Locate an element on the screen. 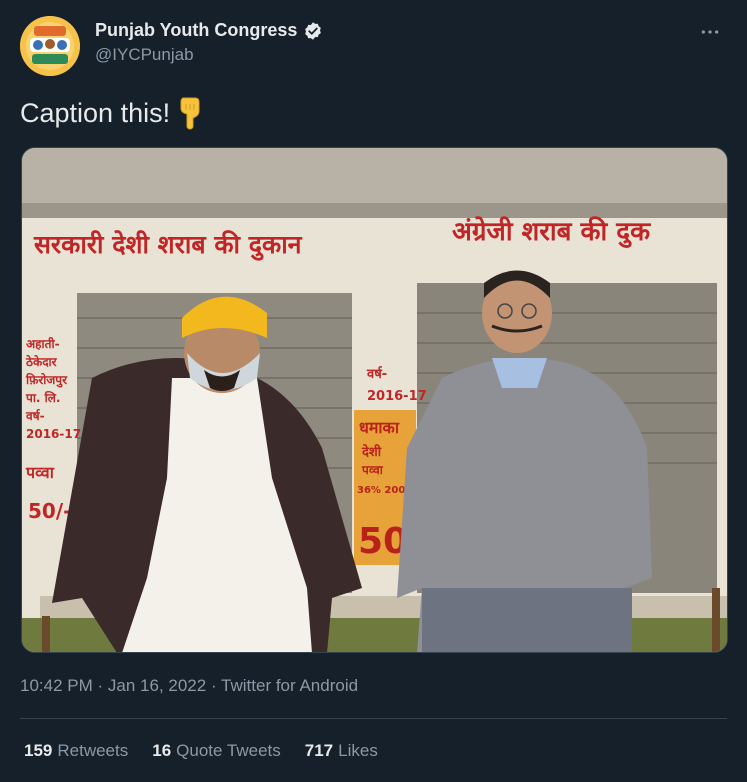 The image size is (747, 782). tweet-text: Caption this! is located at coordinates (112, 113).